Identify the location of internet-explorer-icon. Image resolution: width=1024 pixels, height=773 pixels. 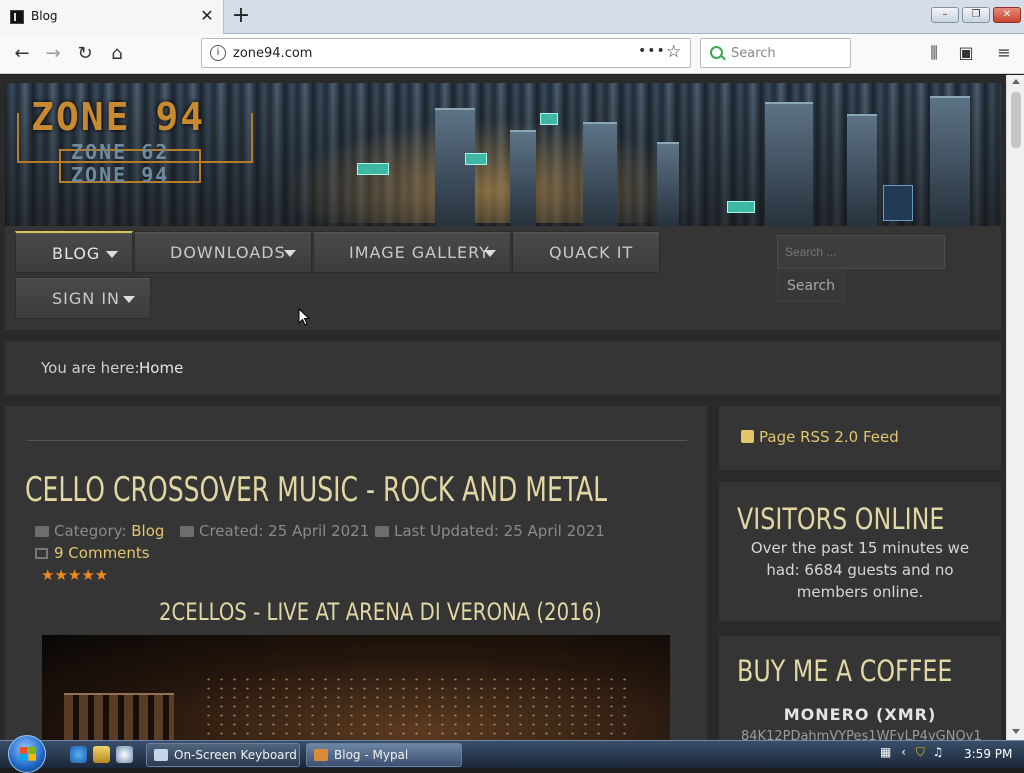
(78, 754).